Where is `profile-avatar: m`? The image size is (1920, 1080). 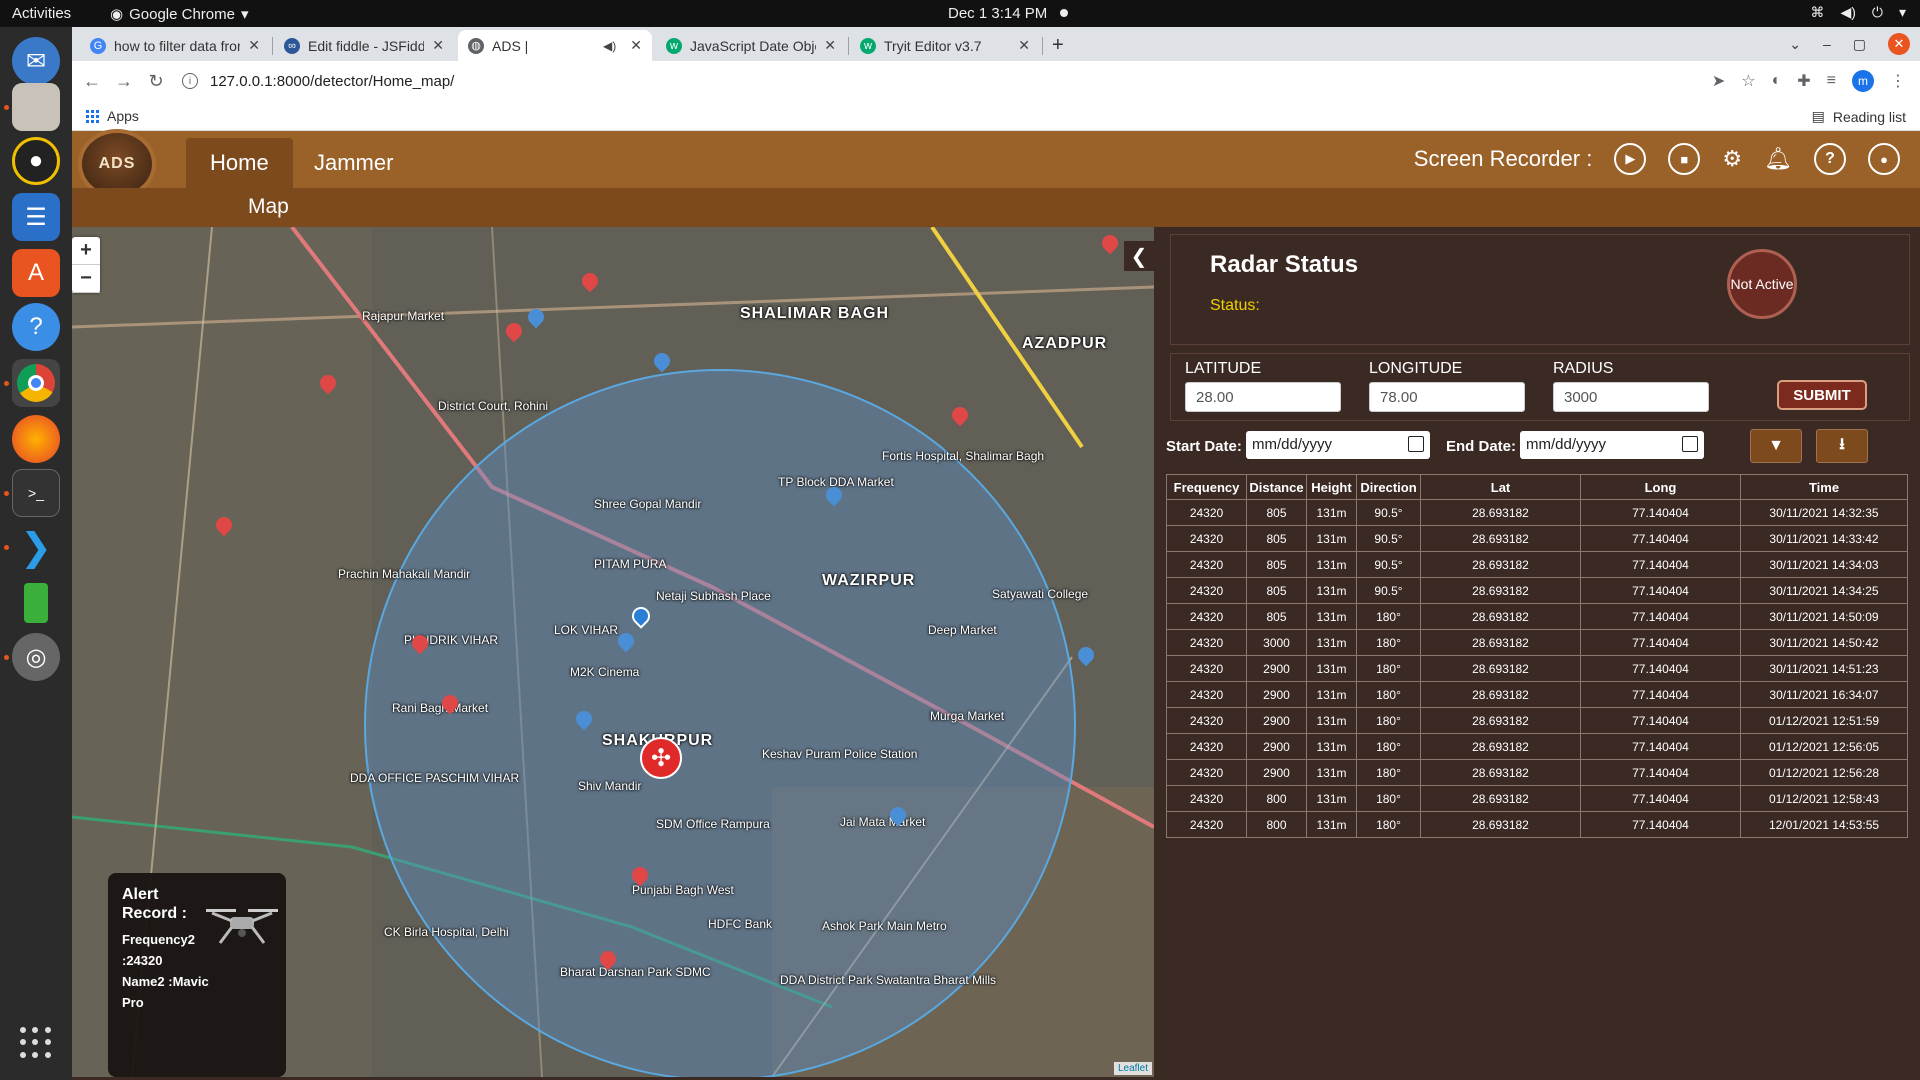 profile-avatar: m is located at coordinates (1863, 81).